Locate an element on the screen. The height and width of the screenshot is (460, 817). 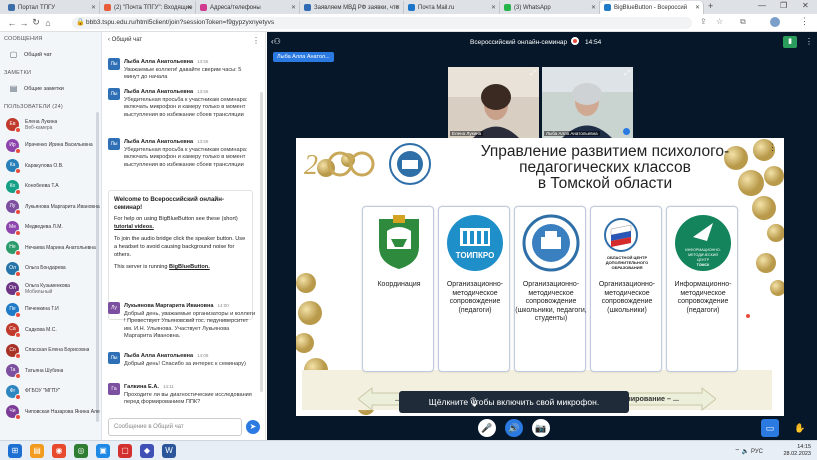
browser-tab: (3) WhatsApp ✕ is located at coordinates (550, 7).